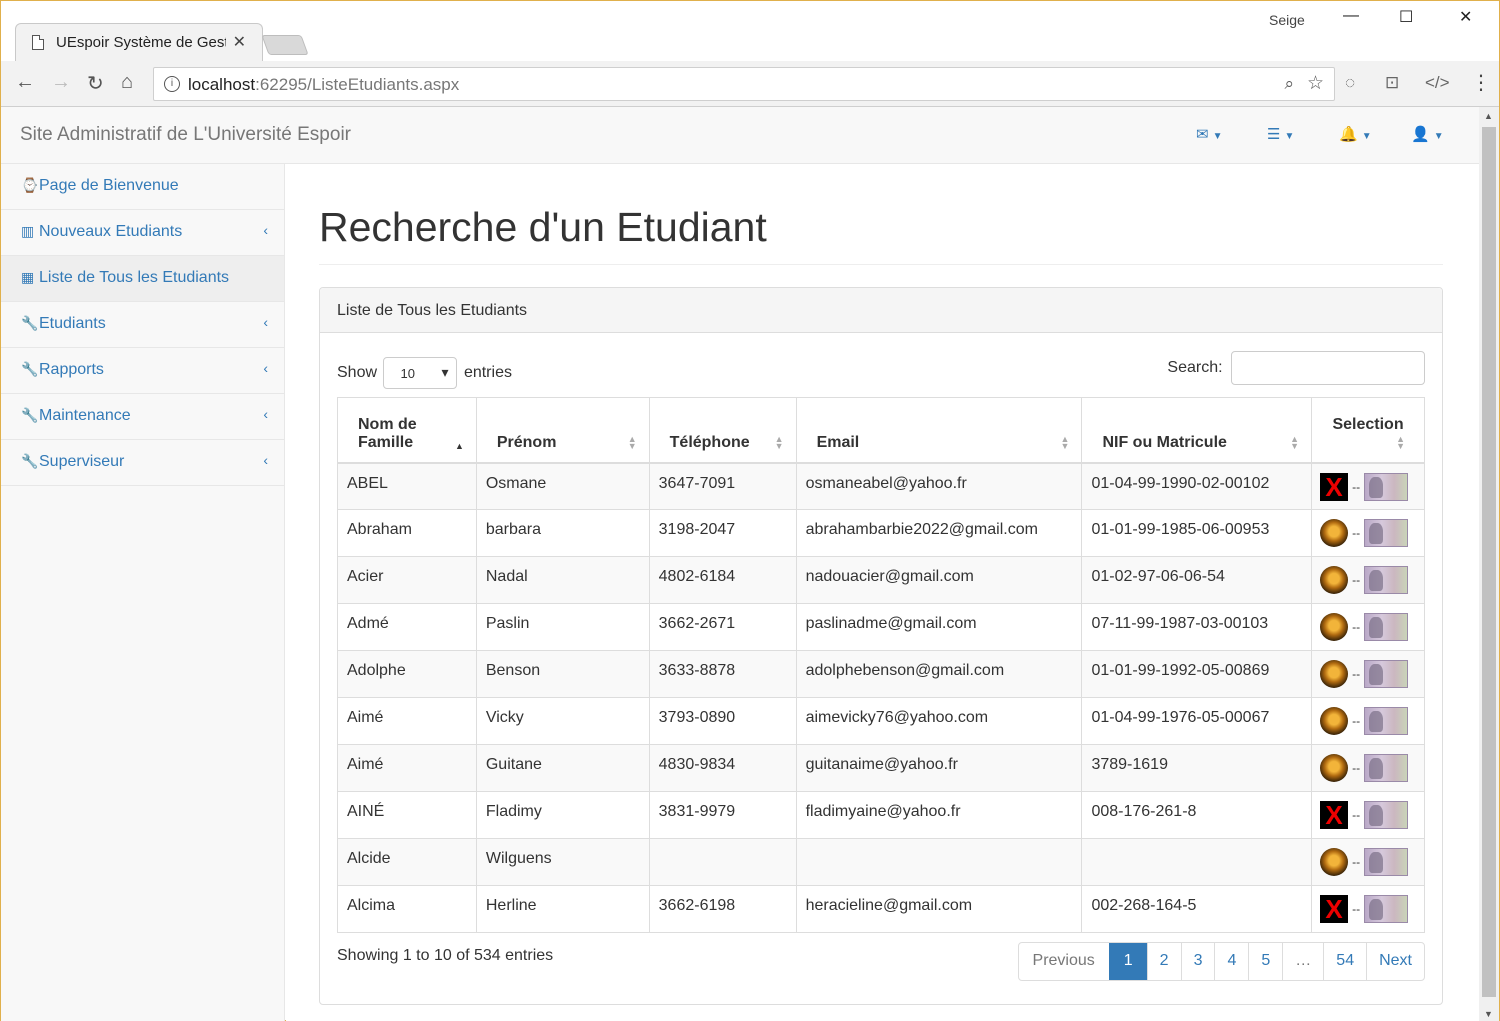 The height and width of the screenshot is (1021, 1500). Describe the element at coordinates (1289, 84) in the screenshot. I see `zoom-icon: ⌕` at that location.